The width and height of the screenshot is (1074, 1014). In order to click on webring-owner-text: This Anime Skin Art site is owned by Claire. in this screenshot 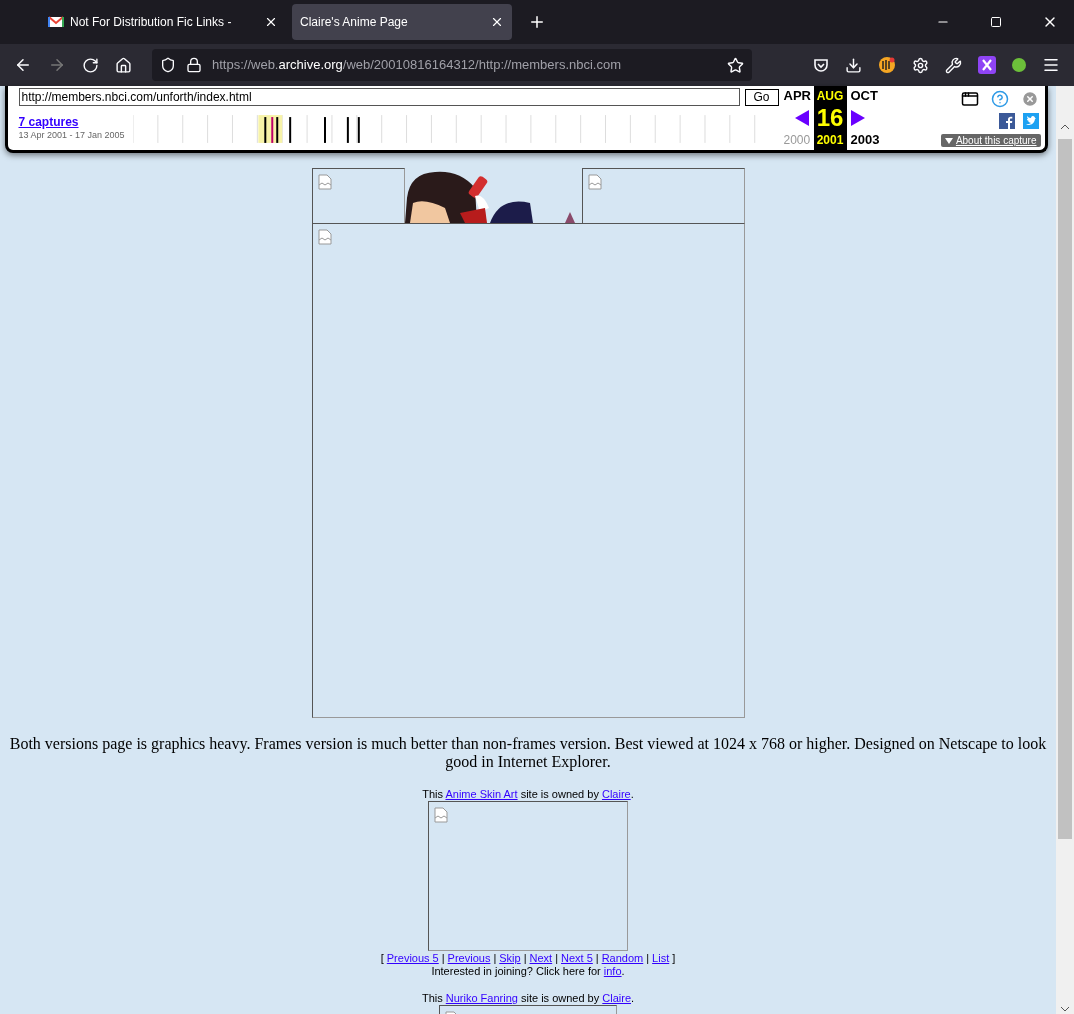, I will do `click(528, 794)`.